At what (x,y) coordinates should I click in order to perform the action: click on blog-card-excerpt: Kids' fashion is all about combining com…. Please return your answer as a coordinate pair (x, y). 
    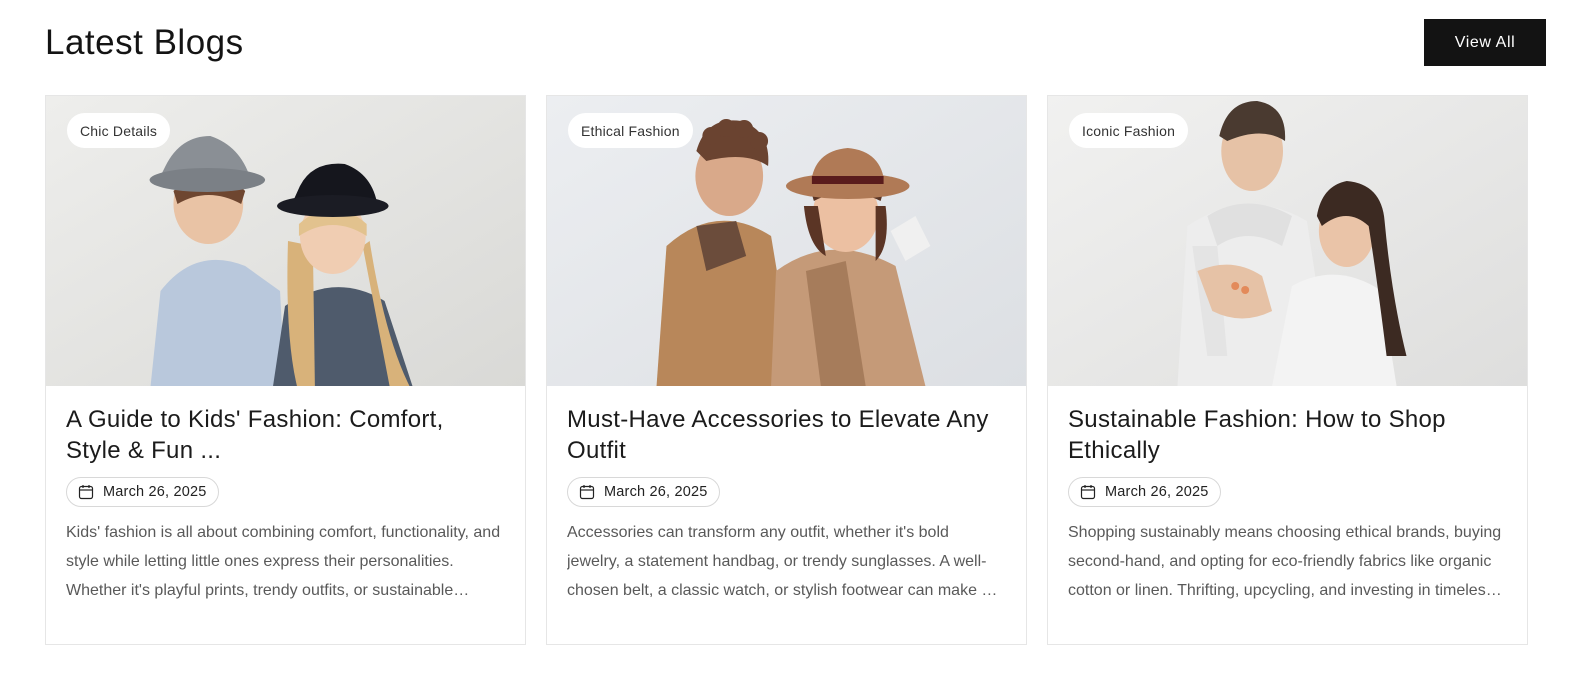
    Looking at the image, I should click on (283, 561).